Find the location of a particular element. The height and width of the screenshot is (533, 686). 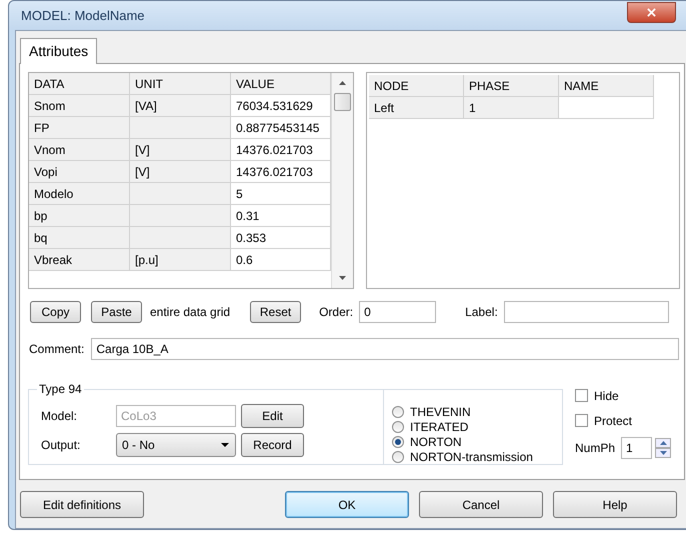

dialog-button: Help is located at coordinates (615, 504).